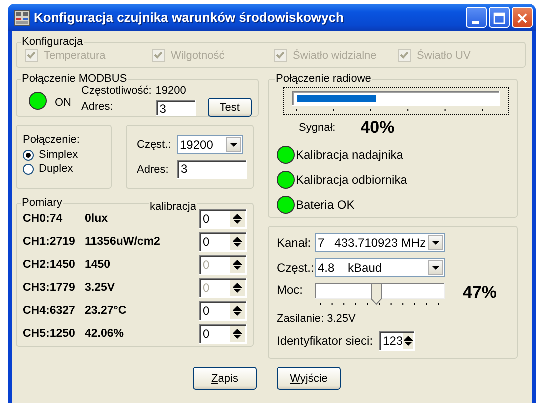 The height and width of the screenshot is (403, 536). I want to click on channel-dropdown: 7 433.710923 MHz, so click(380, 242).